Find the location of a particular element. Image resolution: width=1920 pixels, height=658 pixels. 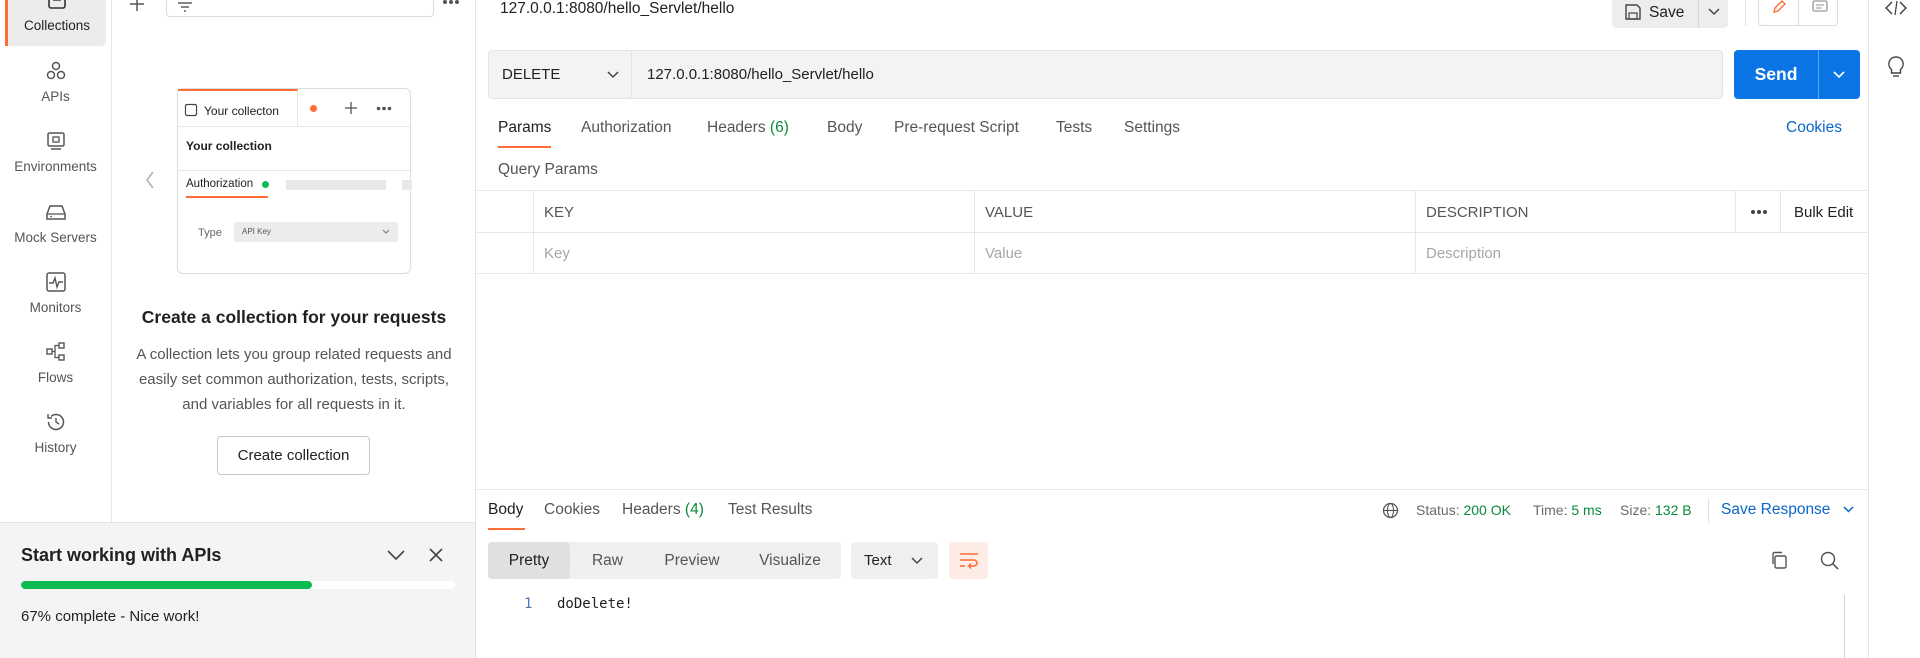

time-value: 5 ms is located at coordinates (1586, 510).